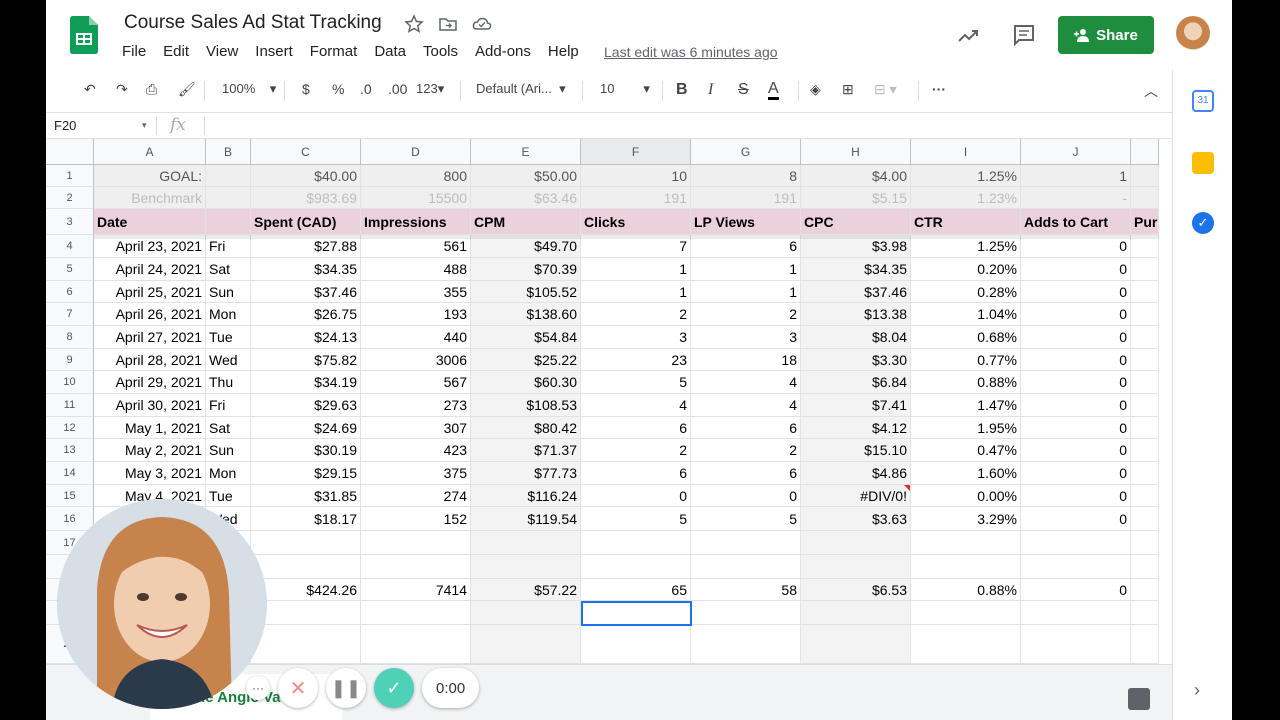 The image size is (1280, 720). Describe the element at coordinates (526, 198) in the screenshot. I see `benchmark-cell: $63.46` at that location.